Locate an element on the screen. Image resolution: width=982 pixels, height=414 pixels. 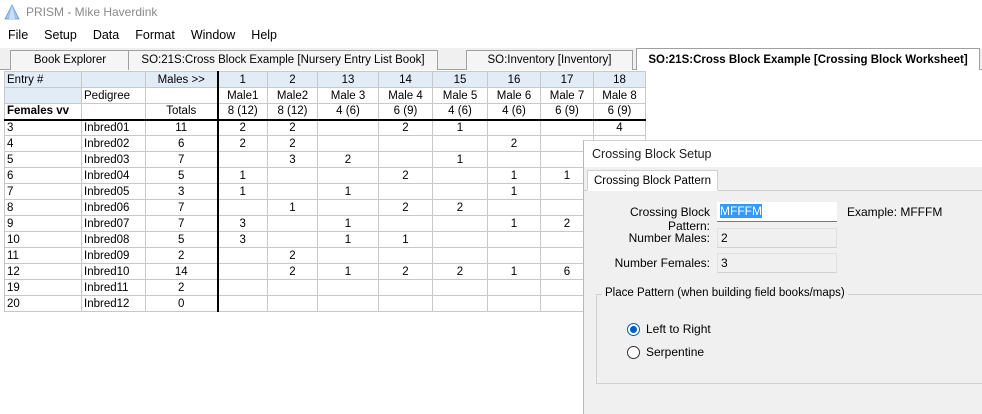
pedigree-header: Pedigree is located at coordinates (113, 95).